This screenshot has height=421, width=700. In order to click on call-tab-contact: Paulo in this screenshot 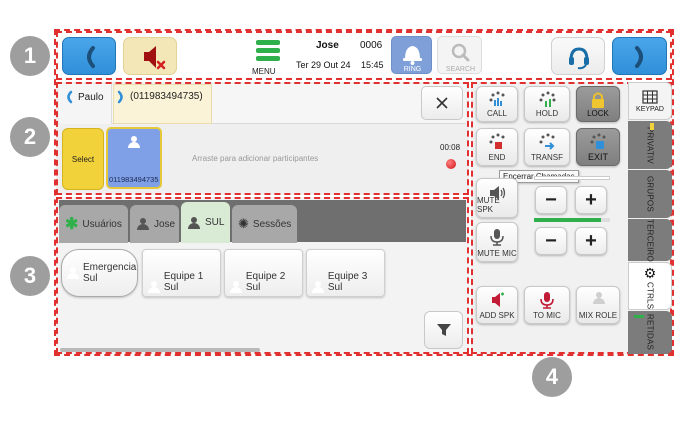, I will do `click(86, 104)`.